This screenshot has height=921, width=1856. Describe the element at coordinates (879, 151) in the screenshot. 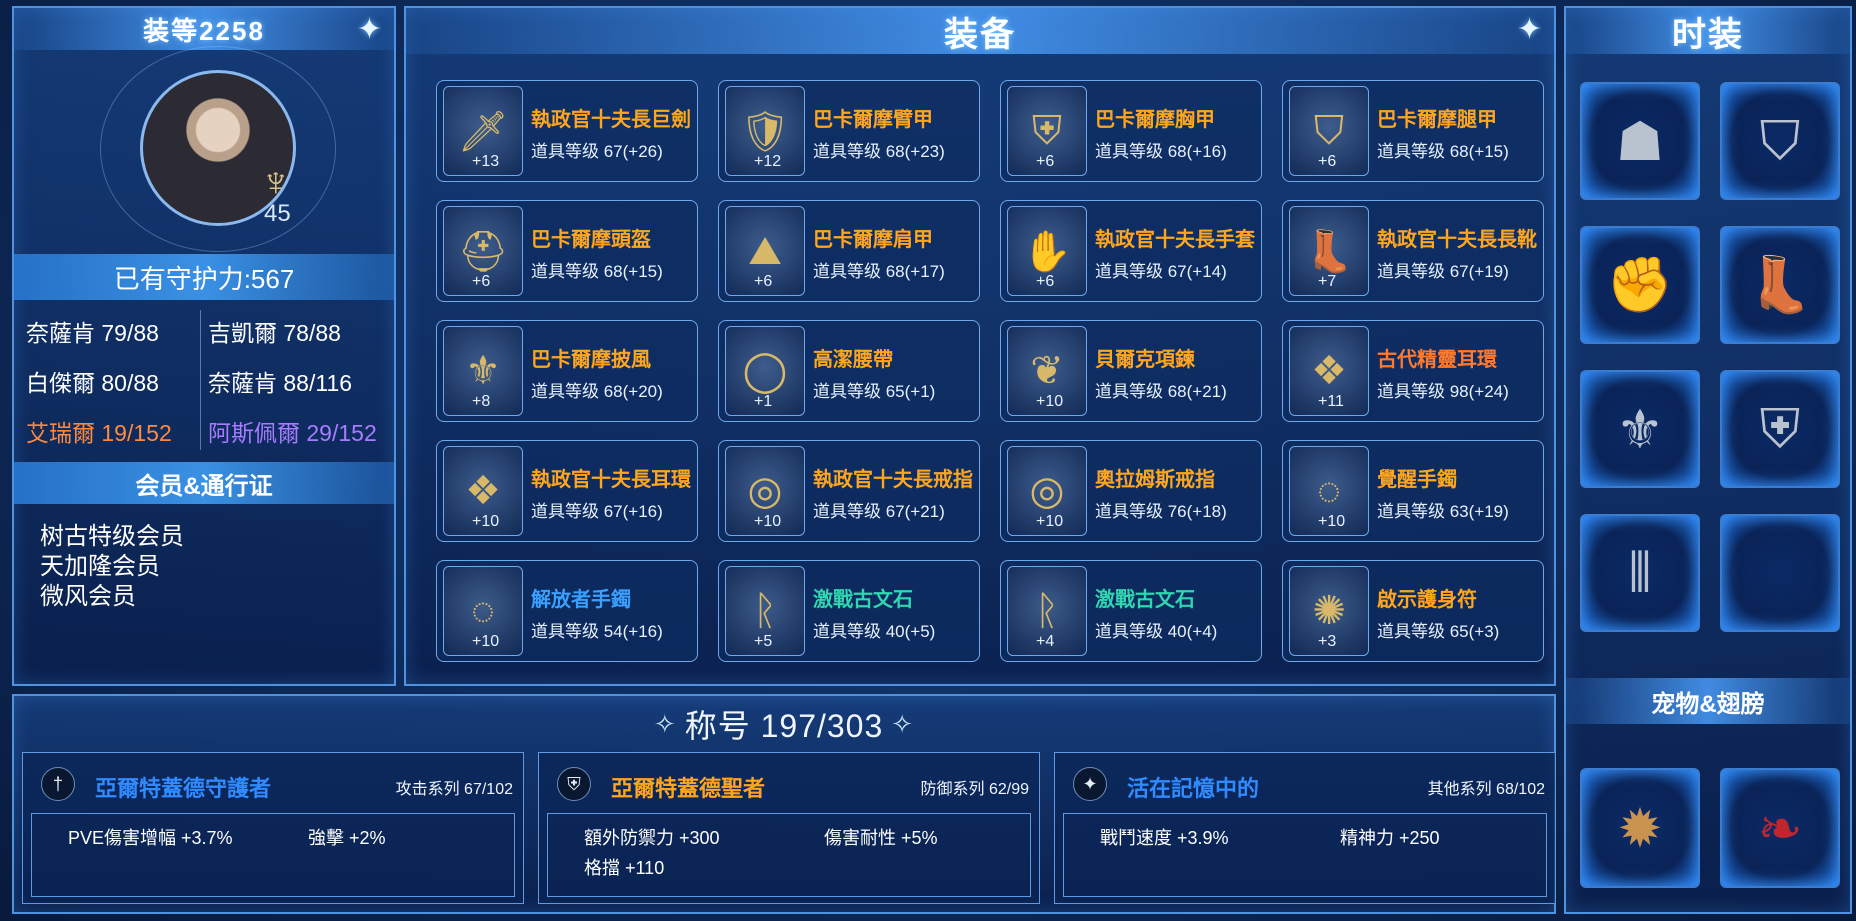

I see `item-level: 道具等级 68(+23)` at that location.